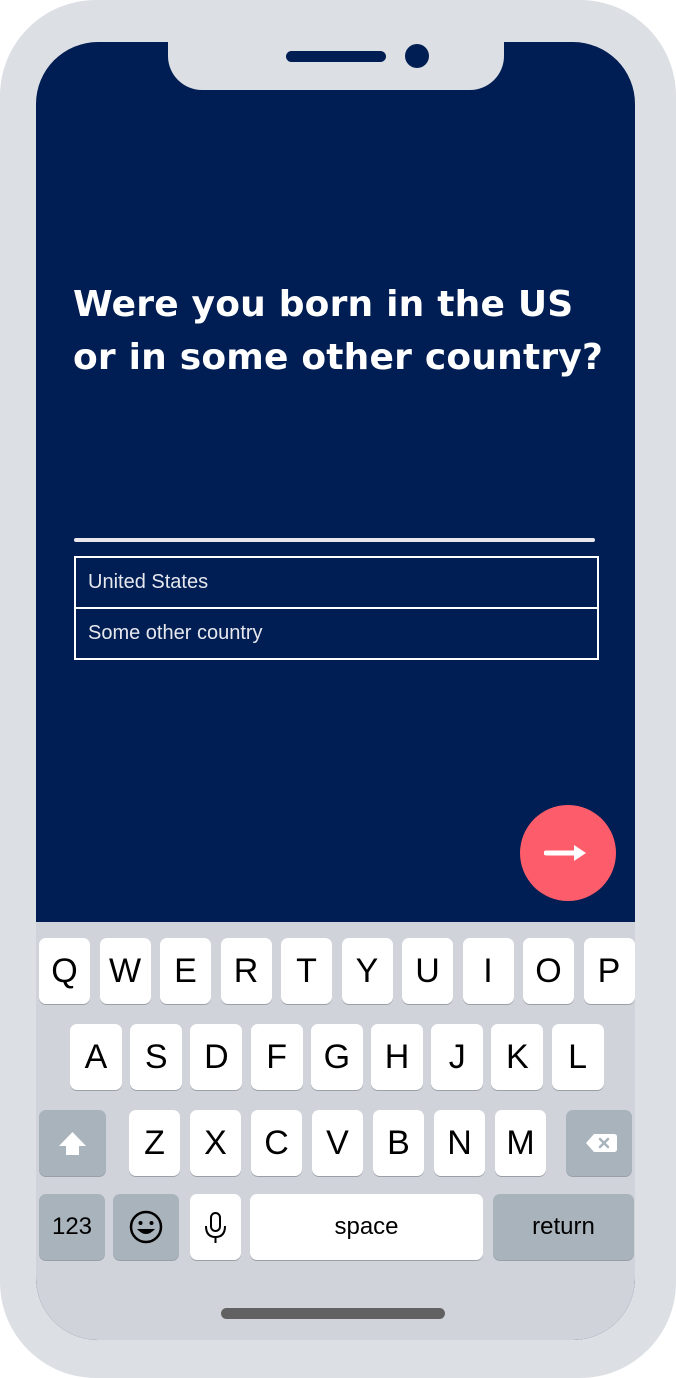 Image resolution: width=676 pixels, height=1378 pixels. I want to click on key-m-label: M, so click(520, 1143).